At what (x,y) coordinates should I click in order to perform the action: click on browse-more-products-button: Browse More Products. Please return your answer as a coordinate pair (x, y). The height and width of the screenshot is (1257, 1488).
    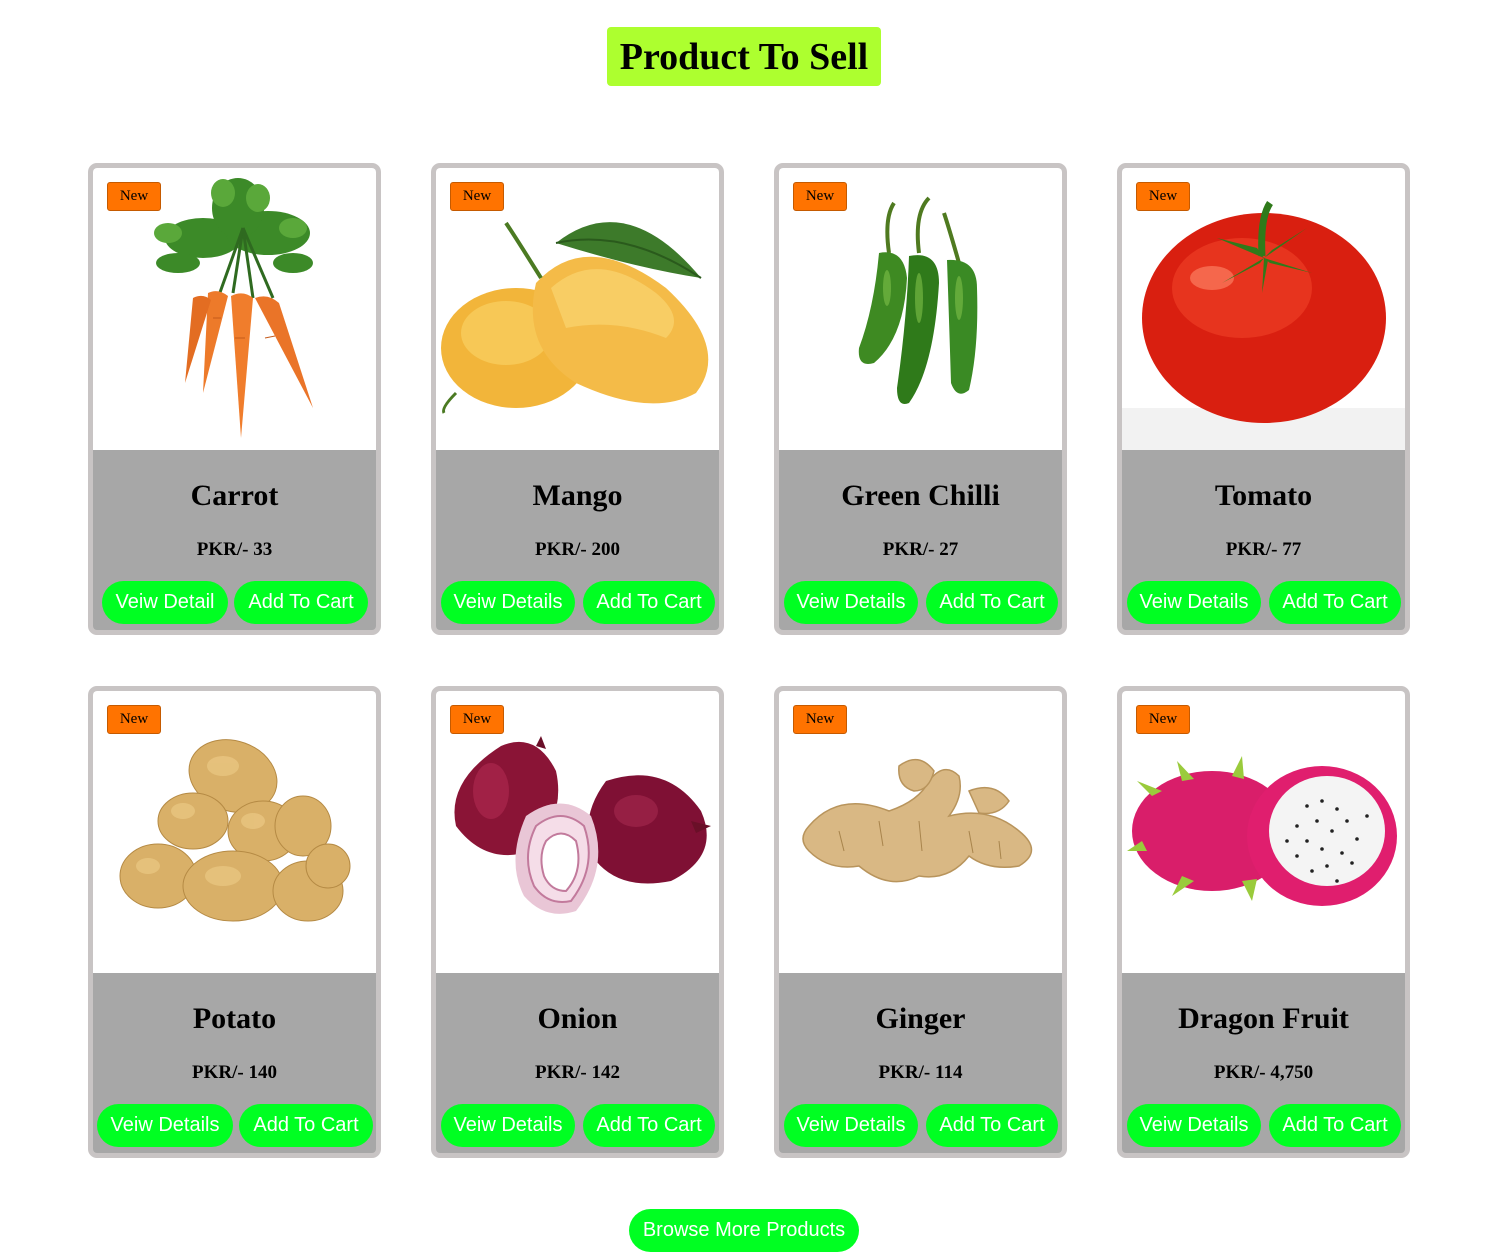
    Looking at the image, I should click on (744, 1230).